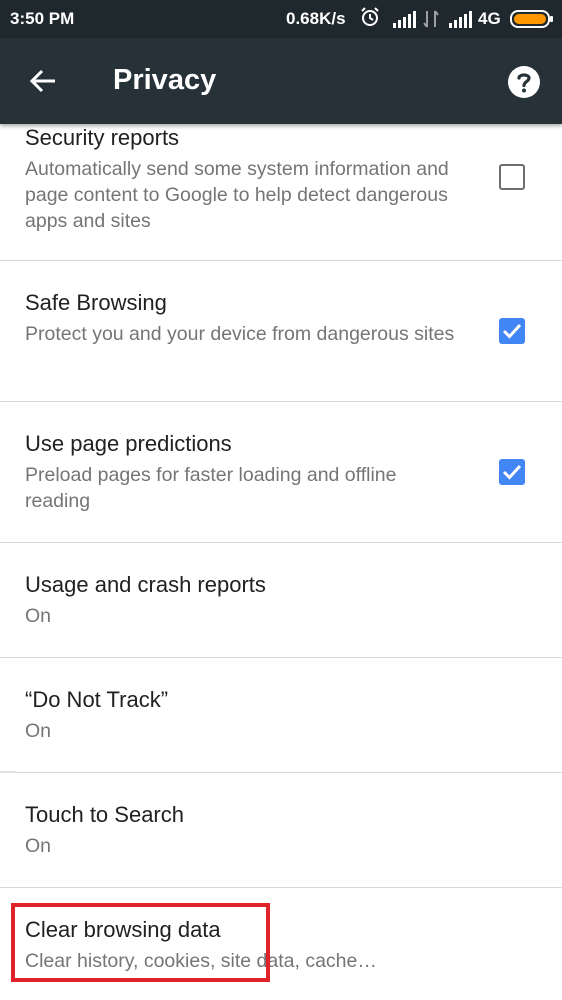 This screenshot has width=562, height=1000. What do you see at coordinates (123, 929) in the screenshot?
I see `setting-title: Clear browsing data` at bounding box center [123, 929].